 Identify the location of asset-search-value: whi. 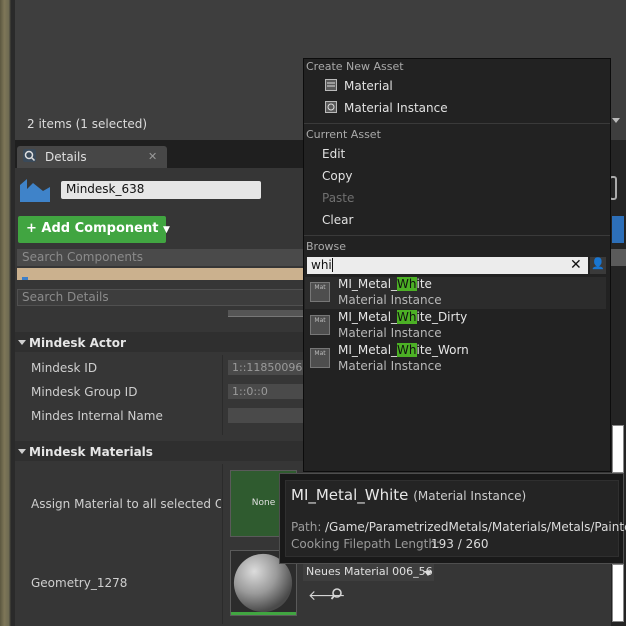
(321, 265).